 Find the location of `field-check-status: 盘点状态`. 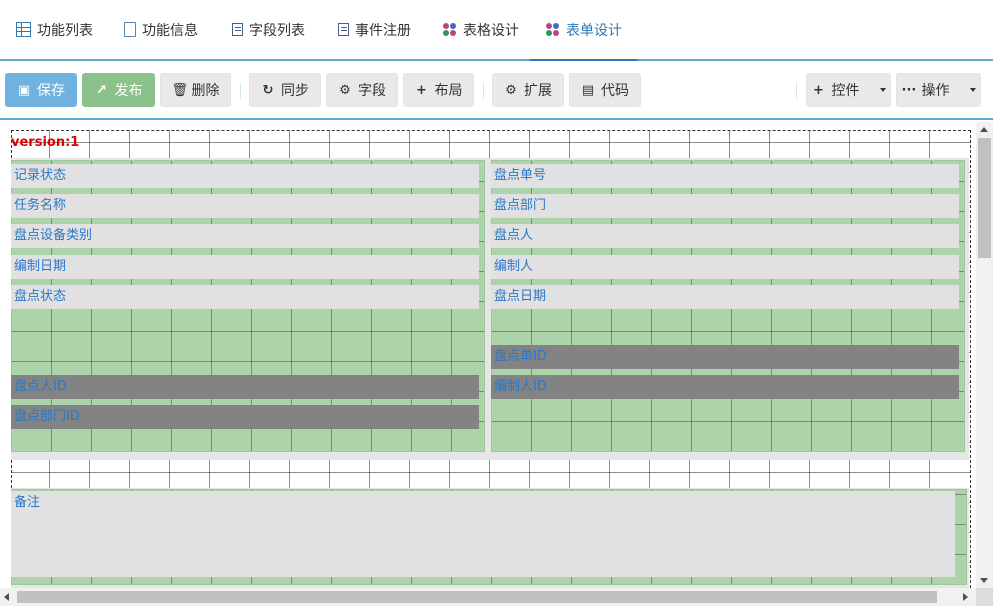

field-check-status: 盘点状态 is located at coordinates (245, 297).